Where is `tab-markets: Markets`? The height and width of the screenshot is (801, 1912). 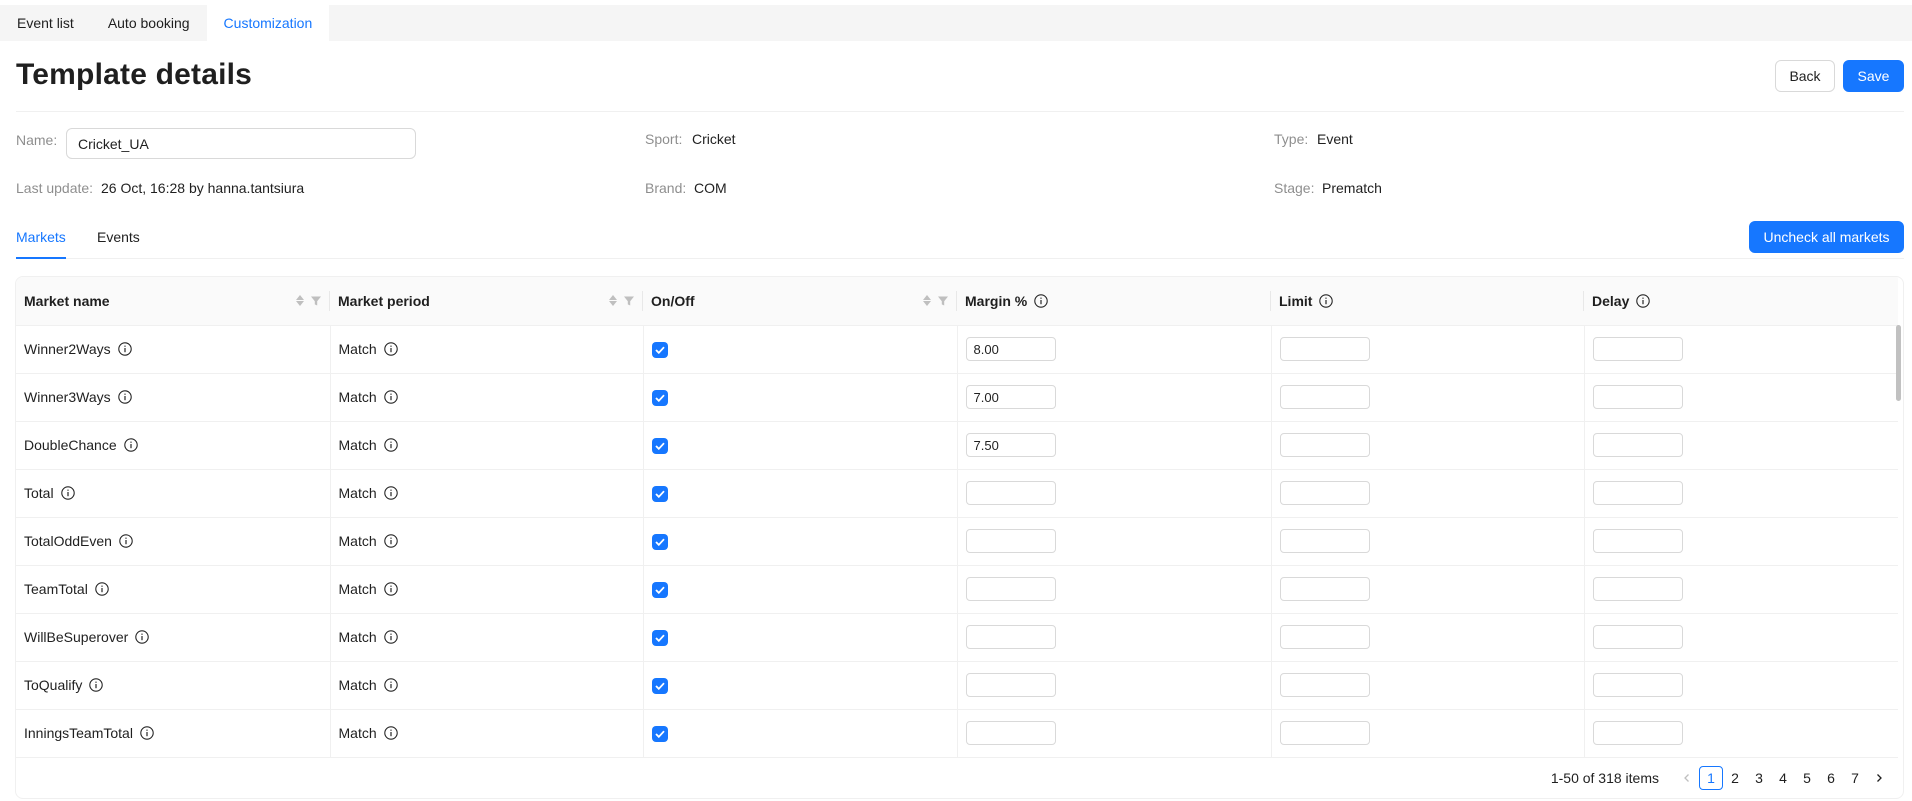
tab-markets: Markets is located at coordinates (41, 237).